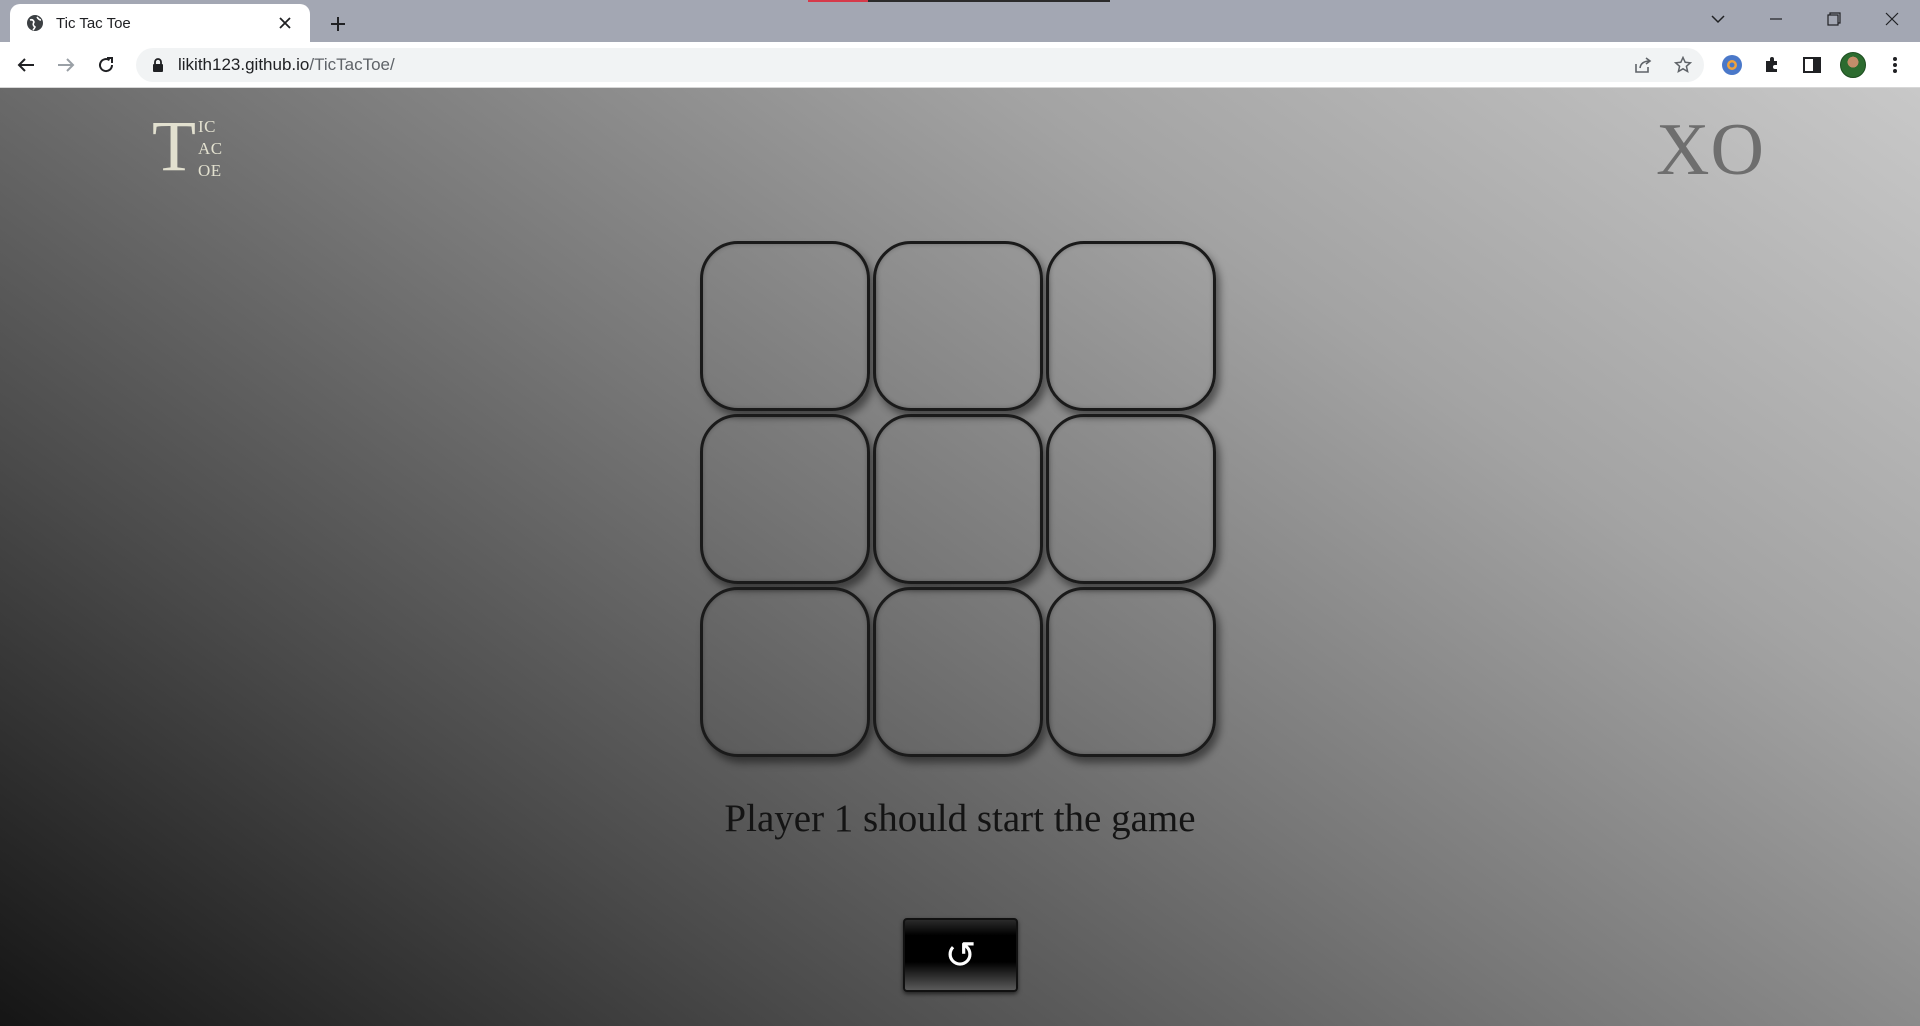 The width and height of the screenshot is (1920, 1026). I want to click on logo-line-3: OE, so click(209, 170).